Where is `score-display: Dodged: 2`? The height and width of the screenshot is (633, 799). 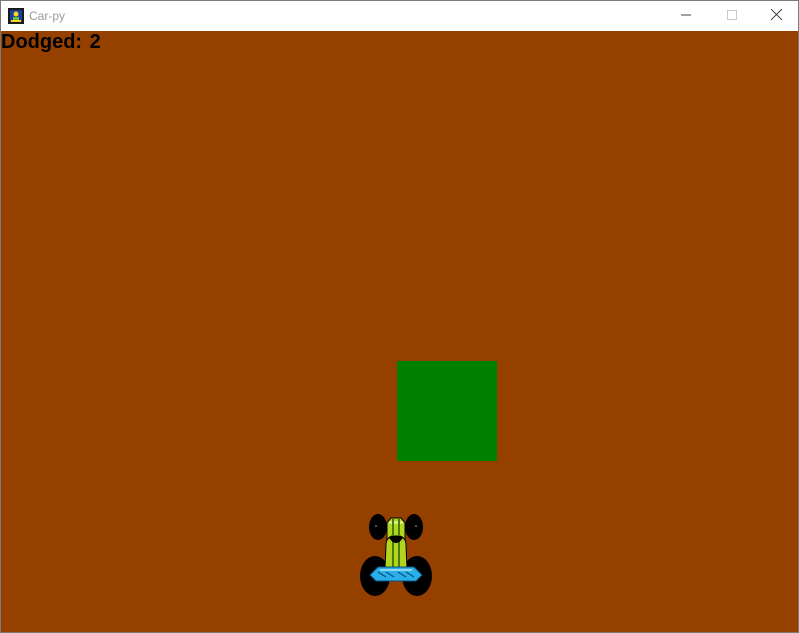
score-display: Dodged: 2 is located at coordinates (51, 42).